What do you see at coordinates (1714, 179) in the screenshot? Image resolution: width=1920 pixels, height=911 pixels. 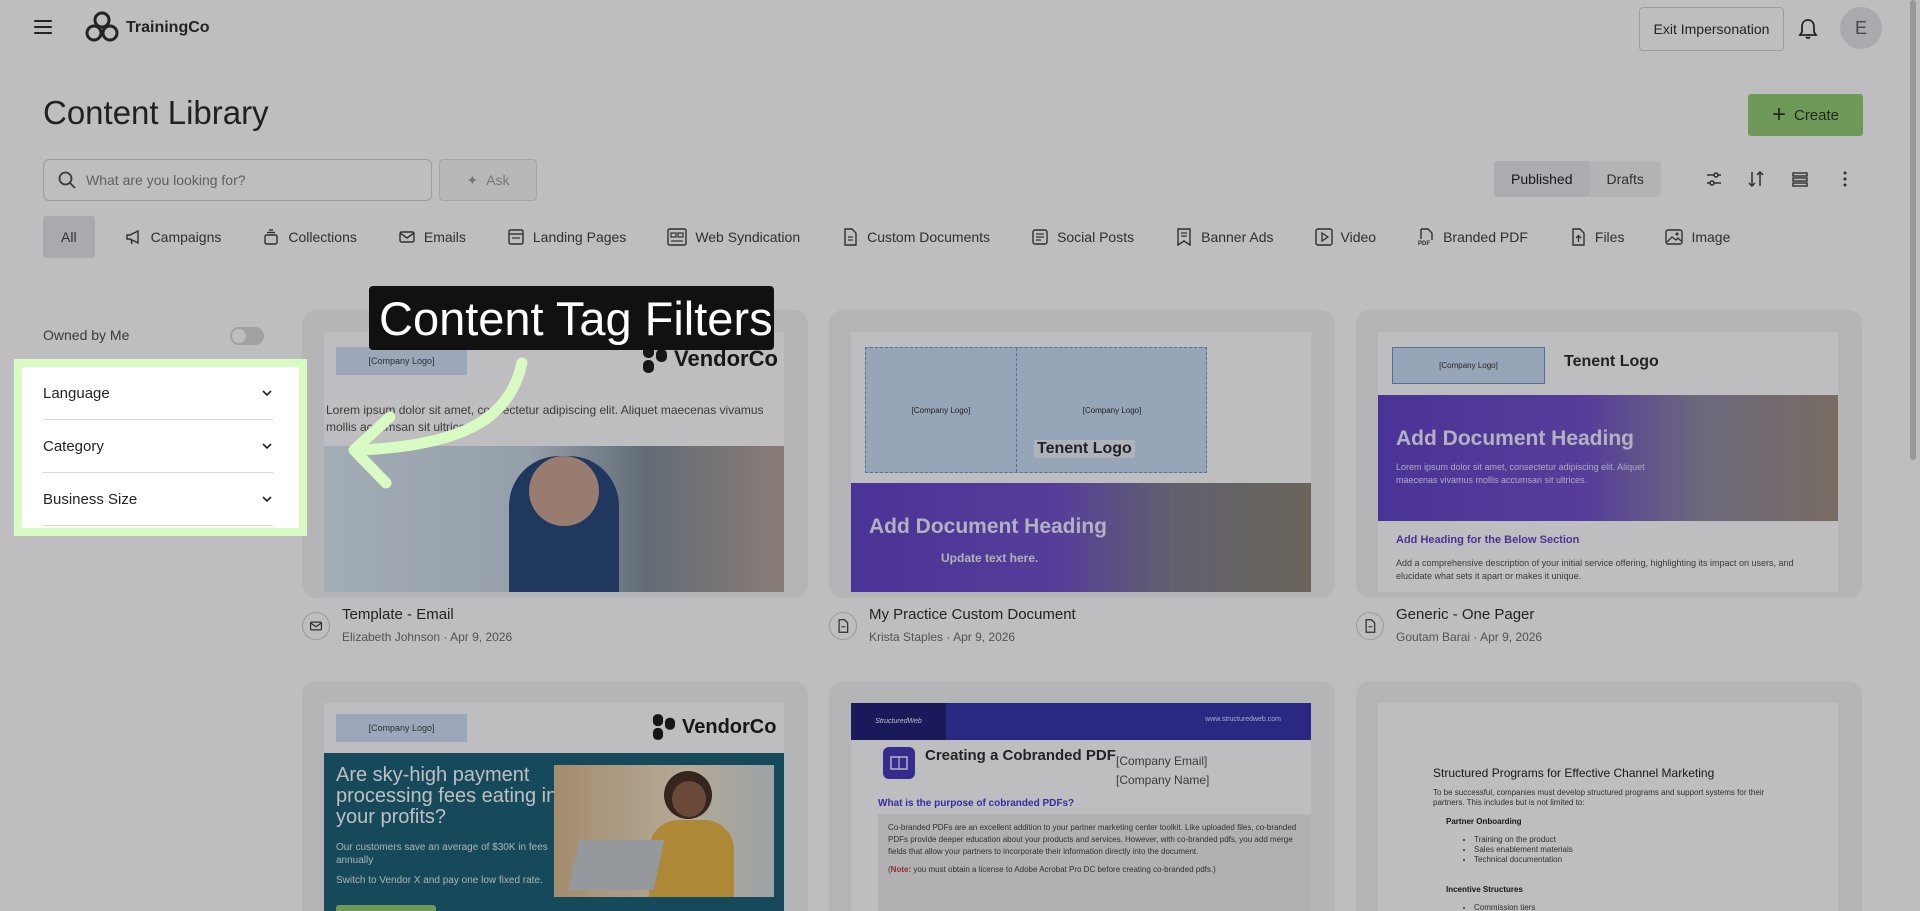 I see `filter-sliders-icon` at bounding box center [1714, 179].